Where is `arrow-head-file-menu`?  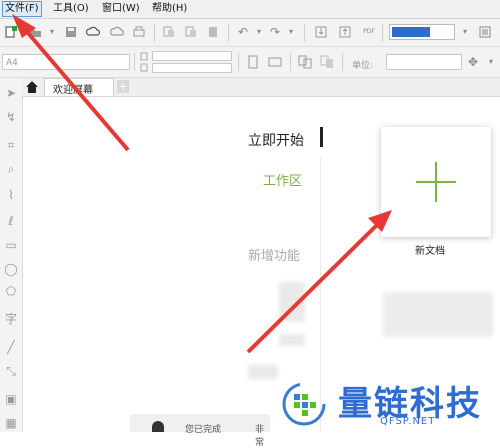 arrow-head-file-menu is located at coordinates (24, 26).